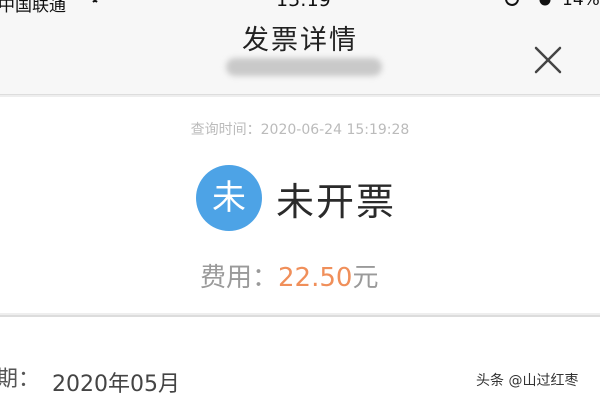  What do you see at coordinates (95, 4) in the screenshot?
I see `wifi-icon` at bounding box center [95, 4].